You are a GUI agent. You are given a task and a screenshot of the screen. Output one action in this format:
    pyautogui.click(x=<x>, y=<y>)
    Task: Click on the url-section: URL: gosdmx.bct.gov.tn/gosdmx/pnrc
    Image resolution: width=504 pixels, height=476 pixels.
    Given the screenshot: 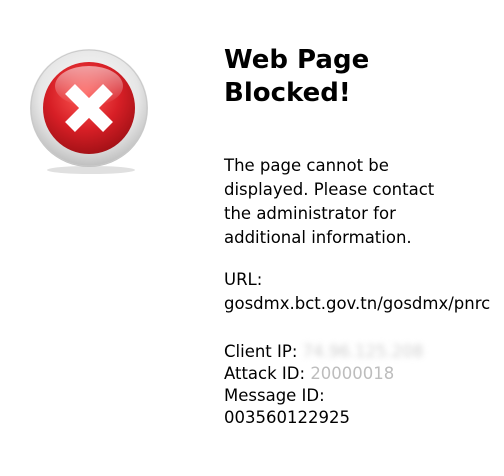 What is the action you would take?
    pyautogui.click(x=364, y=292)
    